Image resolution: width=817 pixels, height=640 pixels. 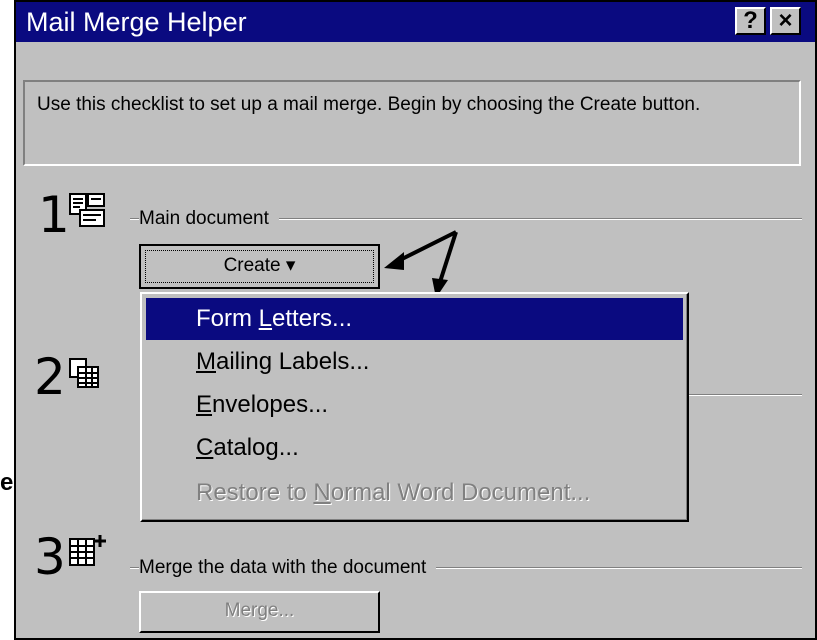 What do you see at coordinates (87, 550) in the screenshot?
I see `merge-icon` at bounding box center [87, 550].